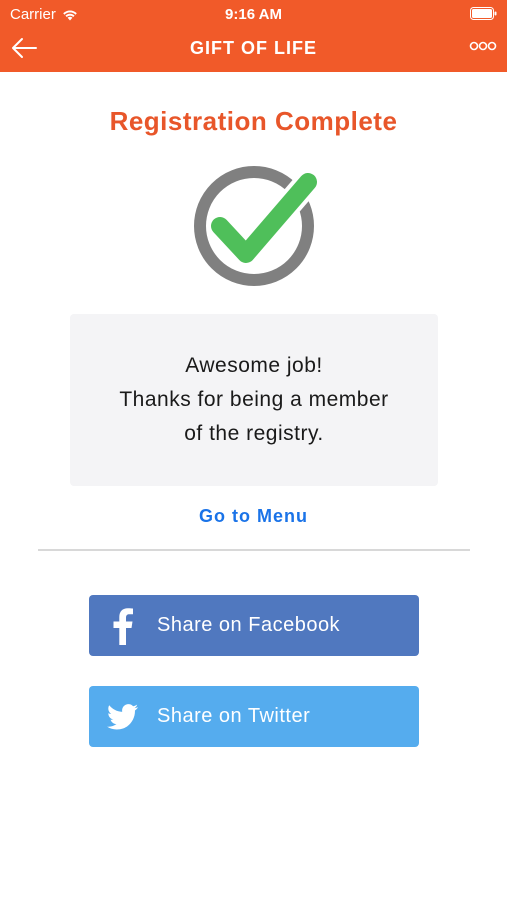 This screenshot has width=507, height=900. I want to click on navigation-bar: GIFT OF LIFE, so click(253, 50).